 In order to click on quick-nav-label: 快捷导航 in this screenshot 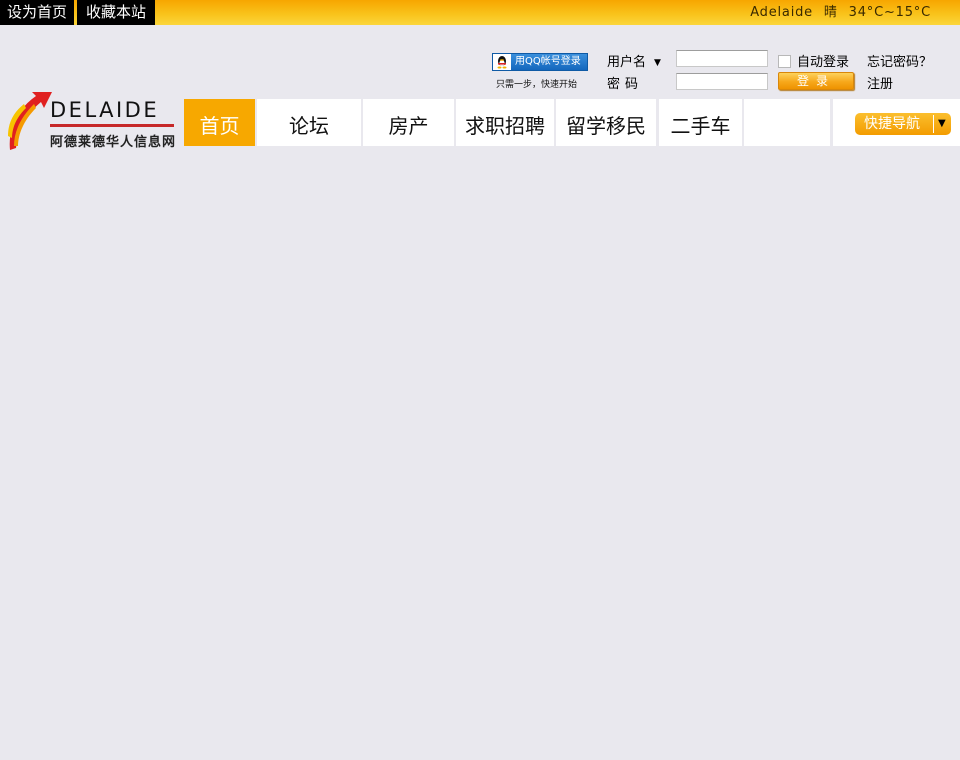, I will do `click(892, 124)`.